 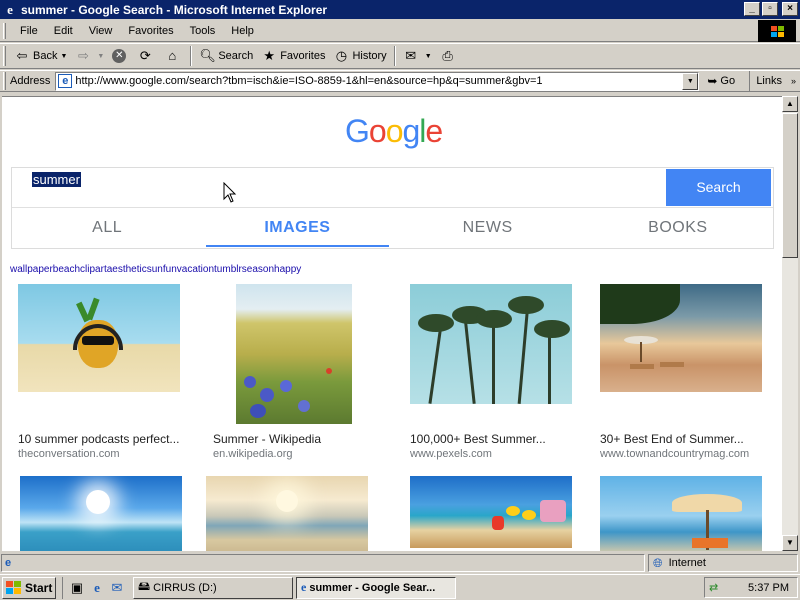 What do you see at coordinates (770, 9) in the screenshot?
I see `maximize-button: ▫` at bounding box center [770, 9].